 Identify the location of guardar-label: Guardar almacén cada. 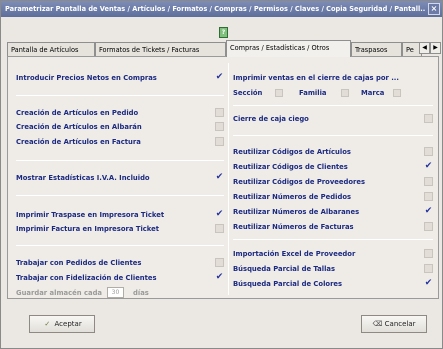
(59, 293).